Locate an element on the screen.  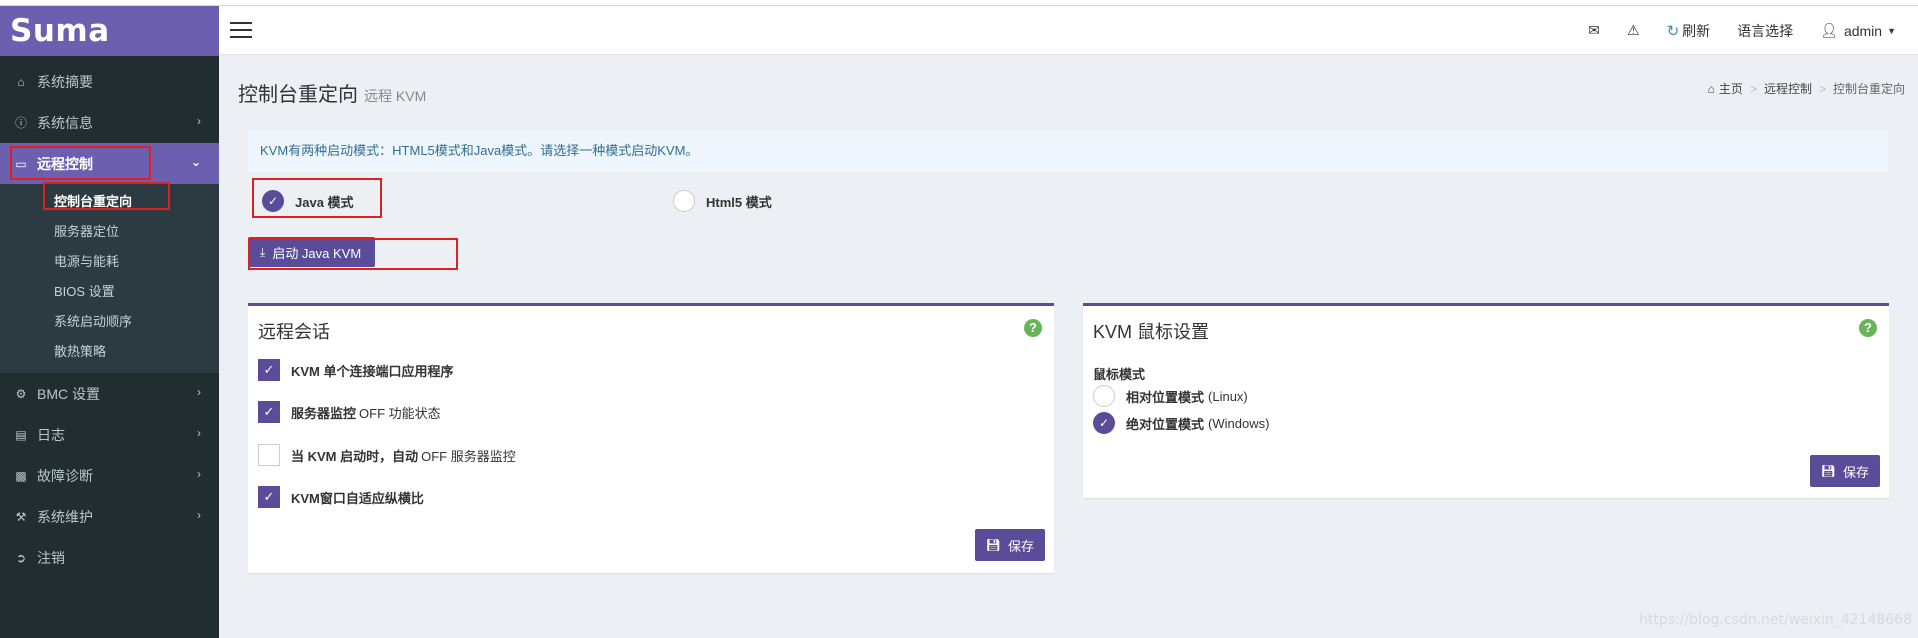
sidebar-item-label: 系统维护 is located at coordinates (65, 516).